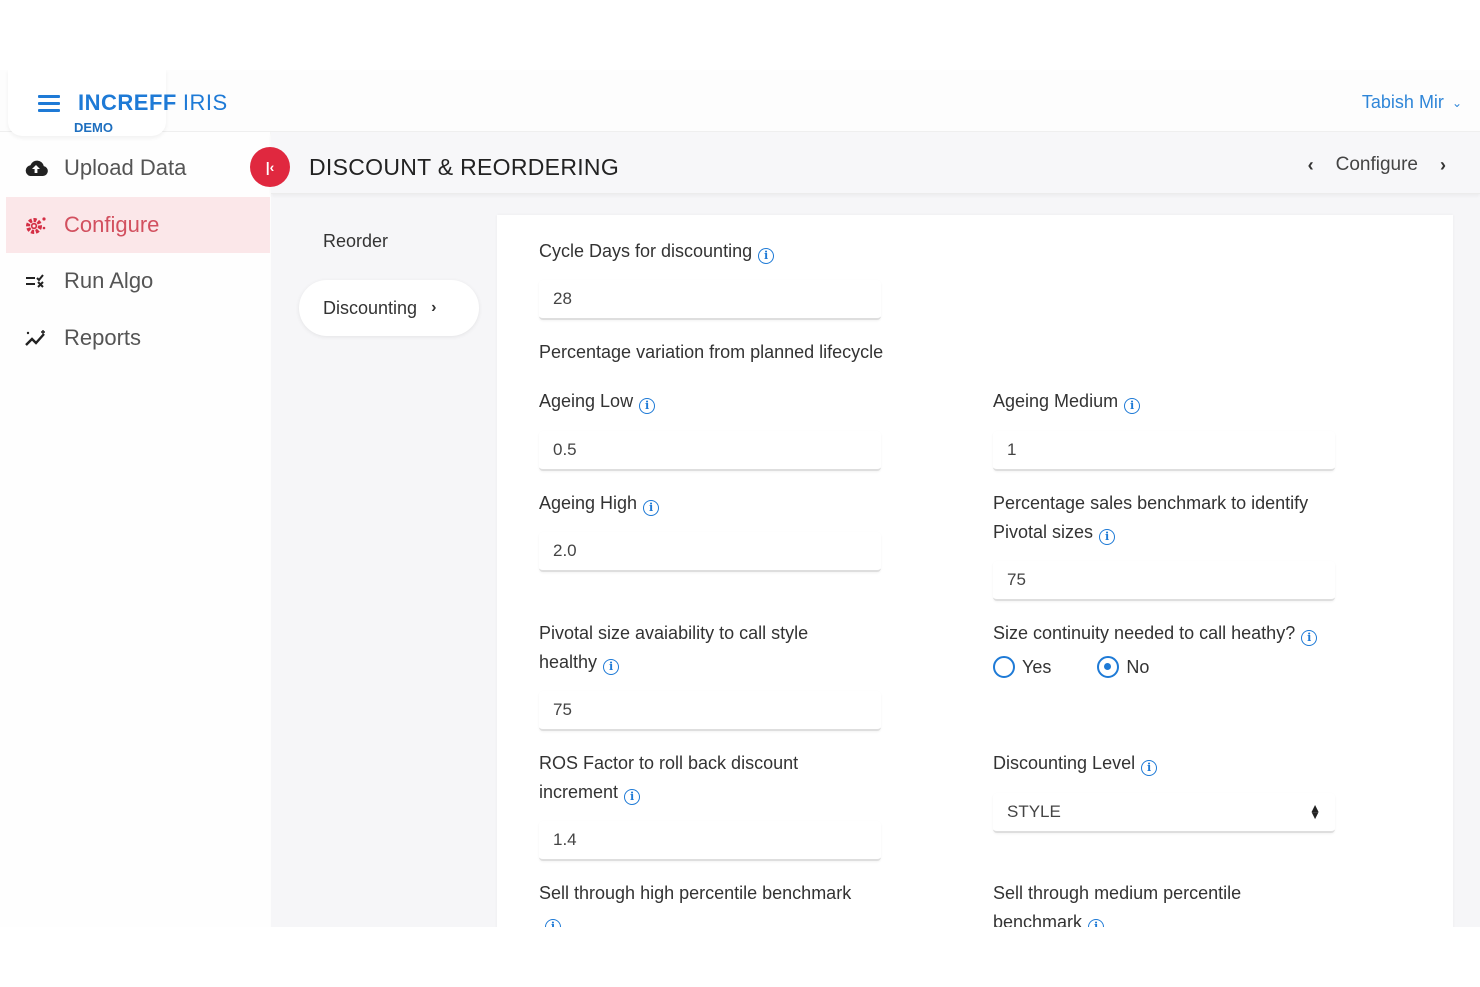  What do you see at coordinates (646, 251) in the screenshot?
I see `label-text: Cycle Days for discounting` at bounding box center [646, 251].